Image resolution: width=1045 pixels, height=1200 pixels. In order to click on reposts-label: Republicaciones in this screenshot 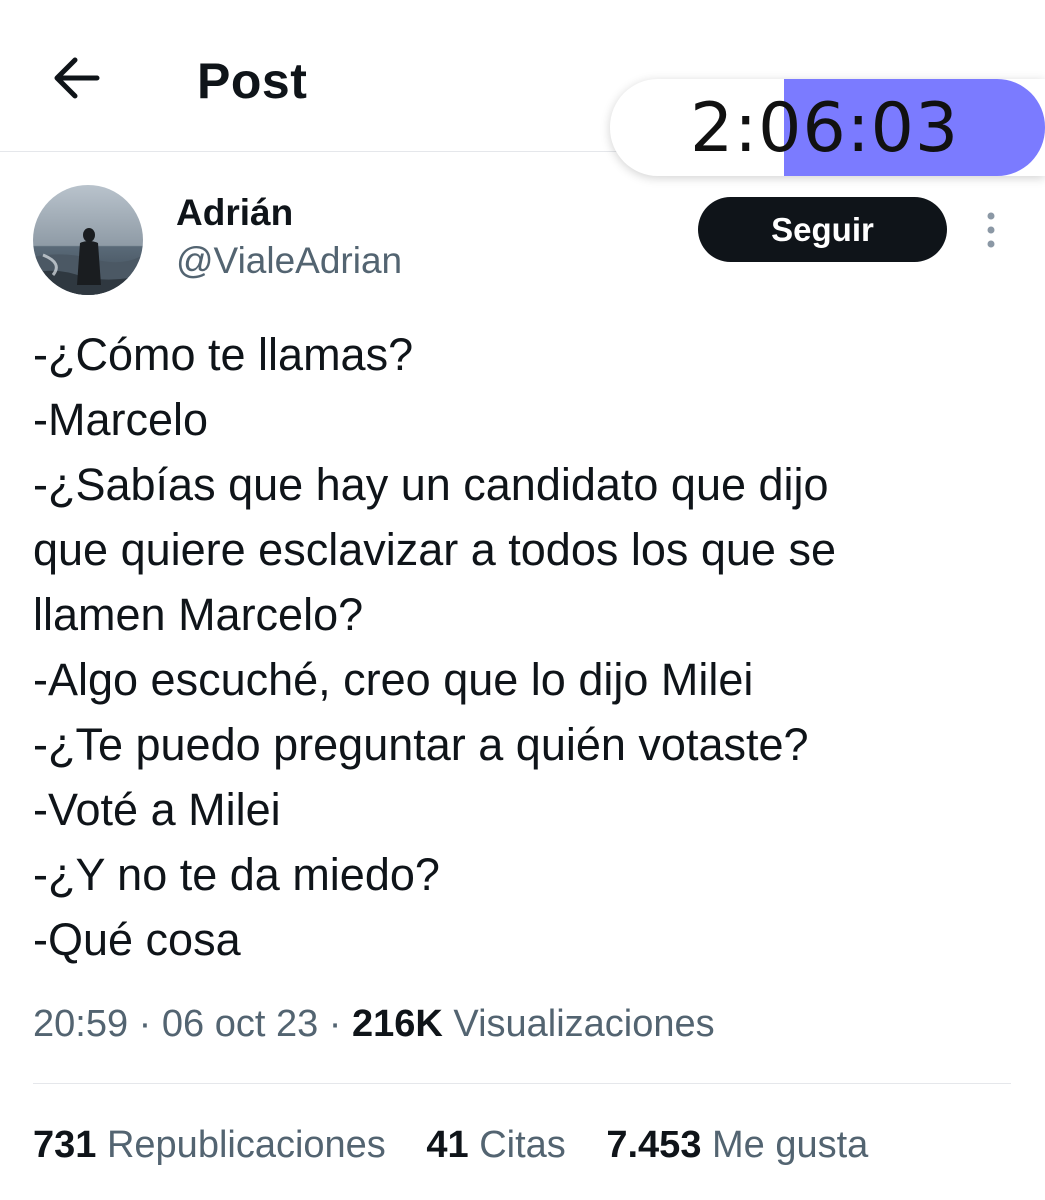, I will do `click(246, 1145)`.